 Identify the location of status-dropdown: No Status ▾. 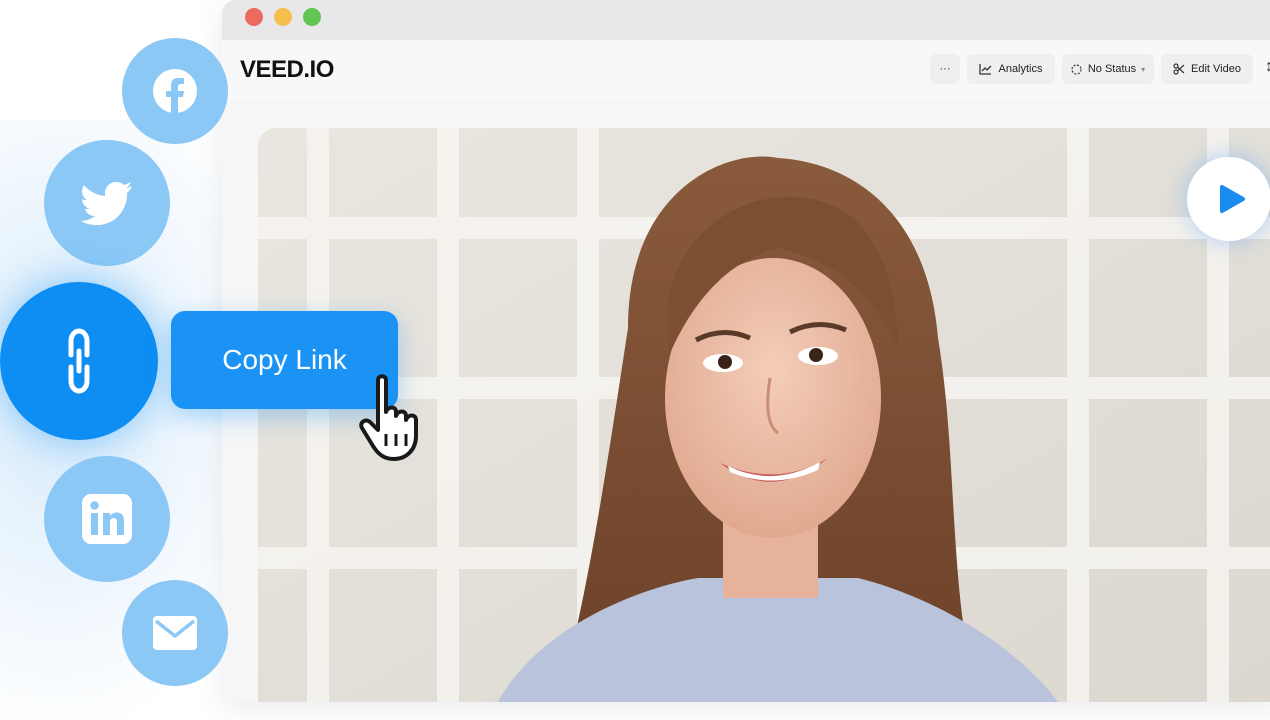
(1108, 69).